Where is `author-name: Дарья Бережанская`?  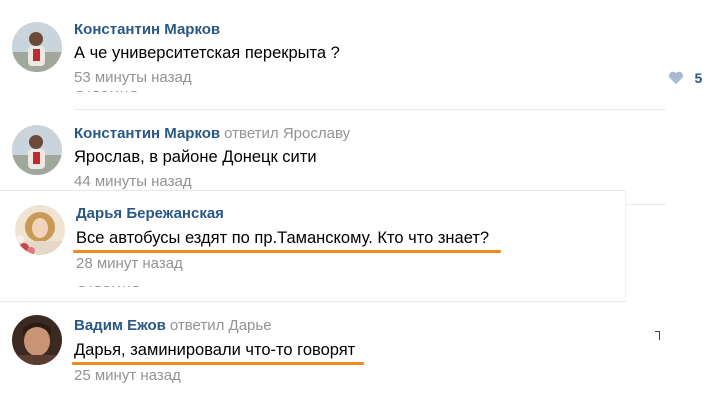 author-name: Дарья Бережанская is located at coordinates (150, 213).